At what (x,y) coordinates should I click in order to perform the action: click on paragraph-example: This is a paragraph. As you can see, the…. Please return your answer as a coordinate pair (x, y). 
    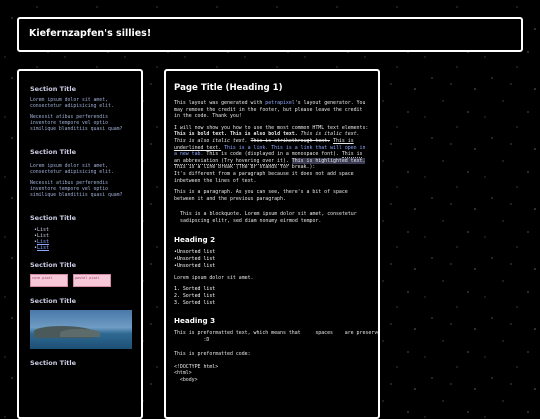
    Looking at the image, I should click on (261, 195).